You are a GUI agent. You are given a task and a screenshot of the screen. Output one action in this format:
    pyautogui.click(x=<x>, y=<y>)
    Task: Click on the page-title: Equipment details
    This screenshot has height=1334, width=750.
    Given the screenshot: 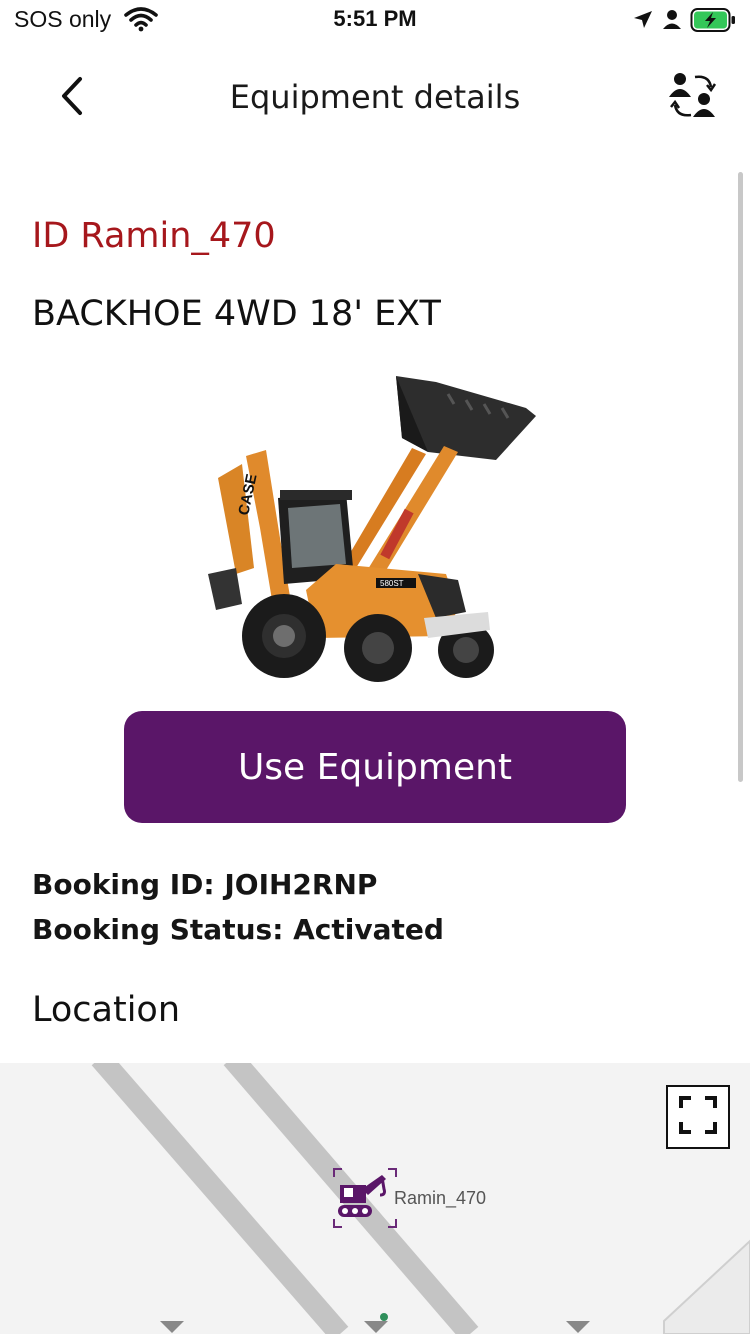 What is the action you would take?
    pyautogui.click(x=375, y=97)
    